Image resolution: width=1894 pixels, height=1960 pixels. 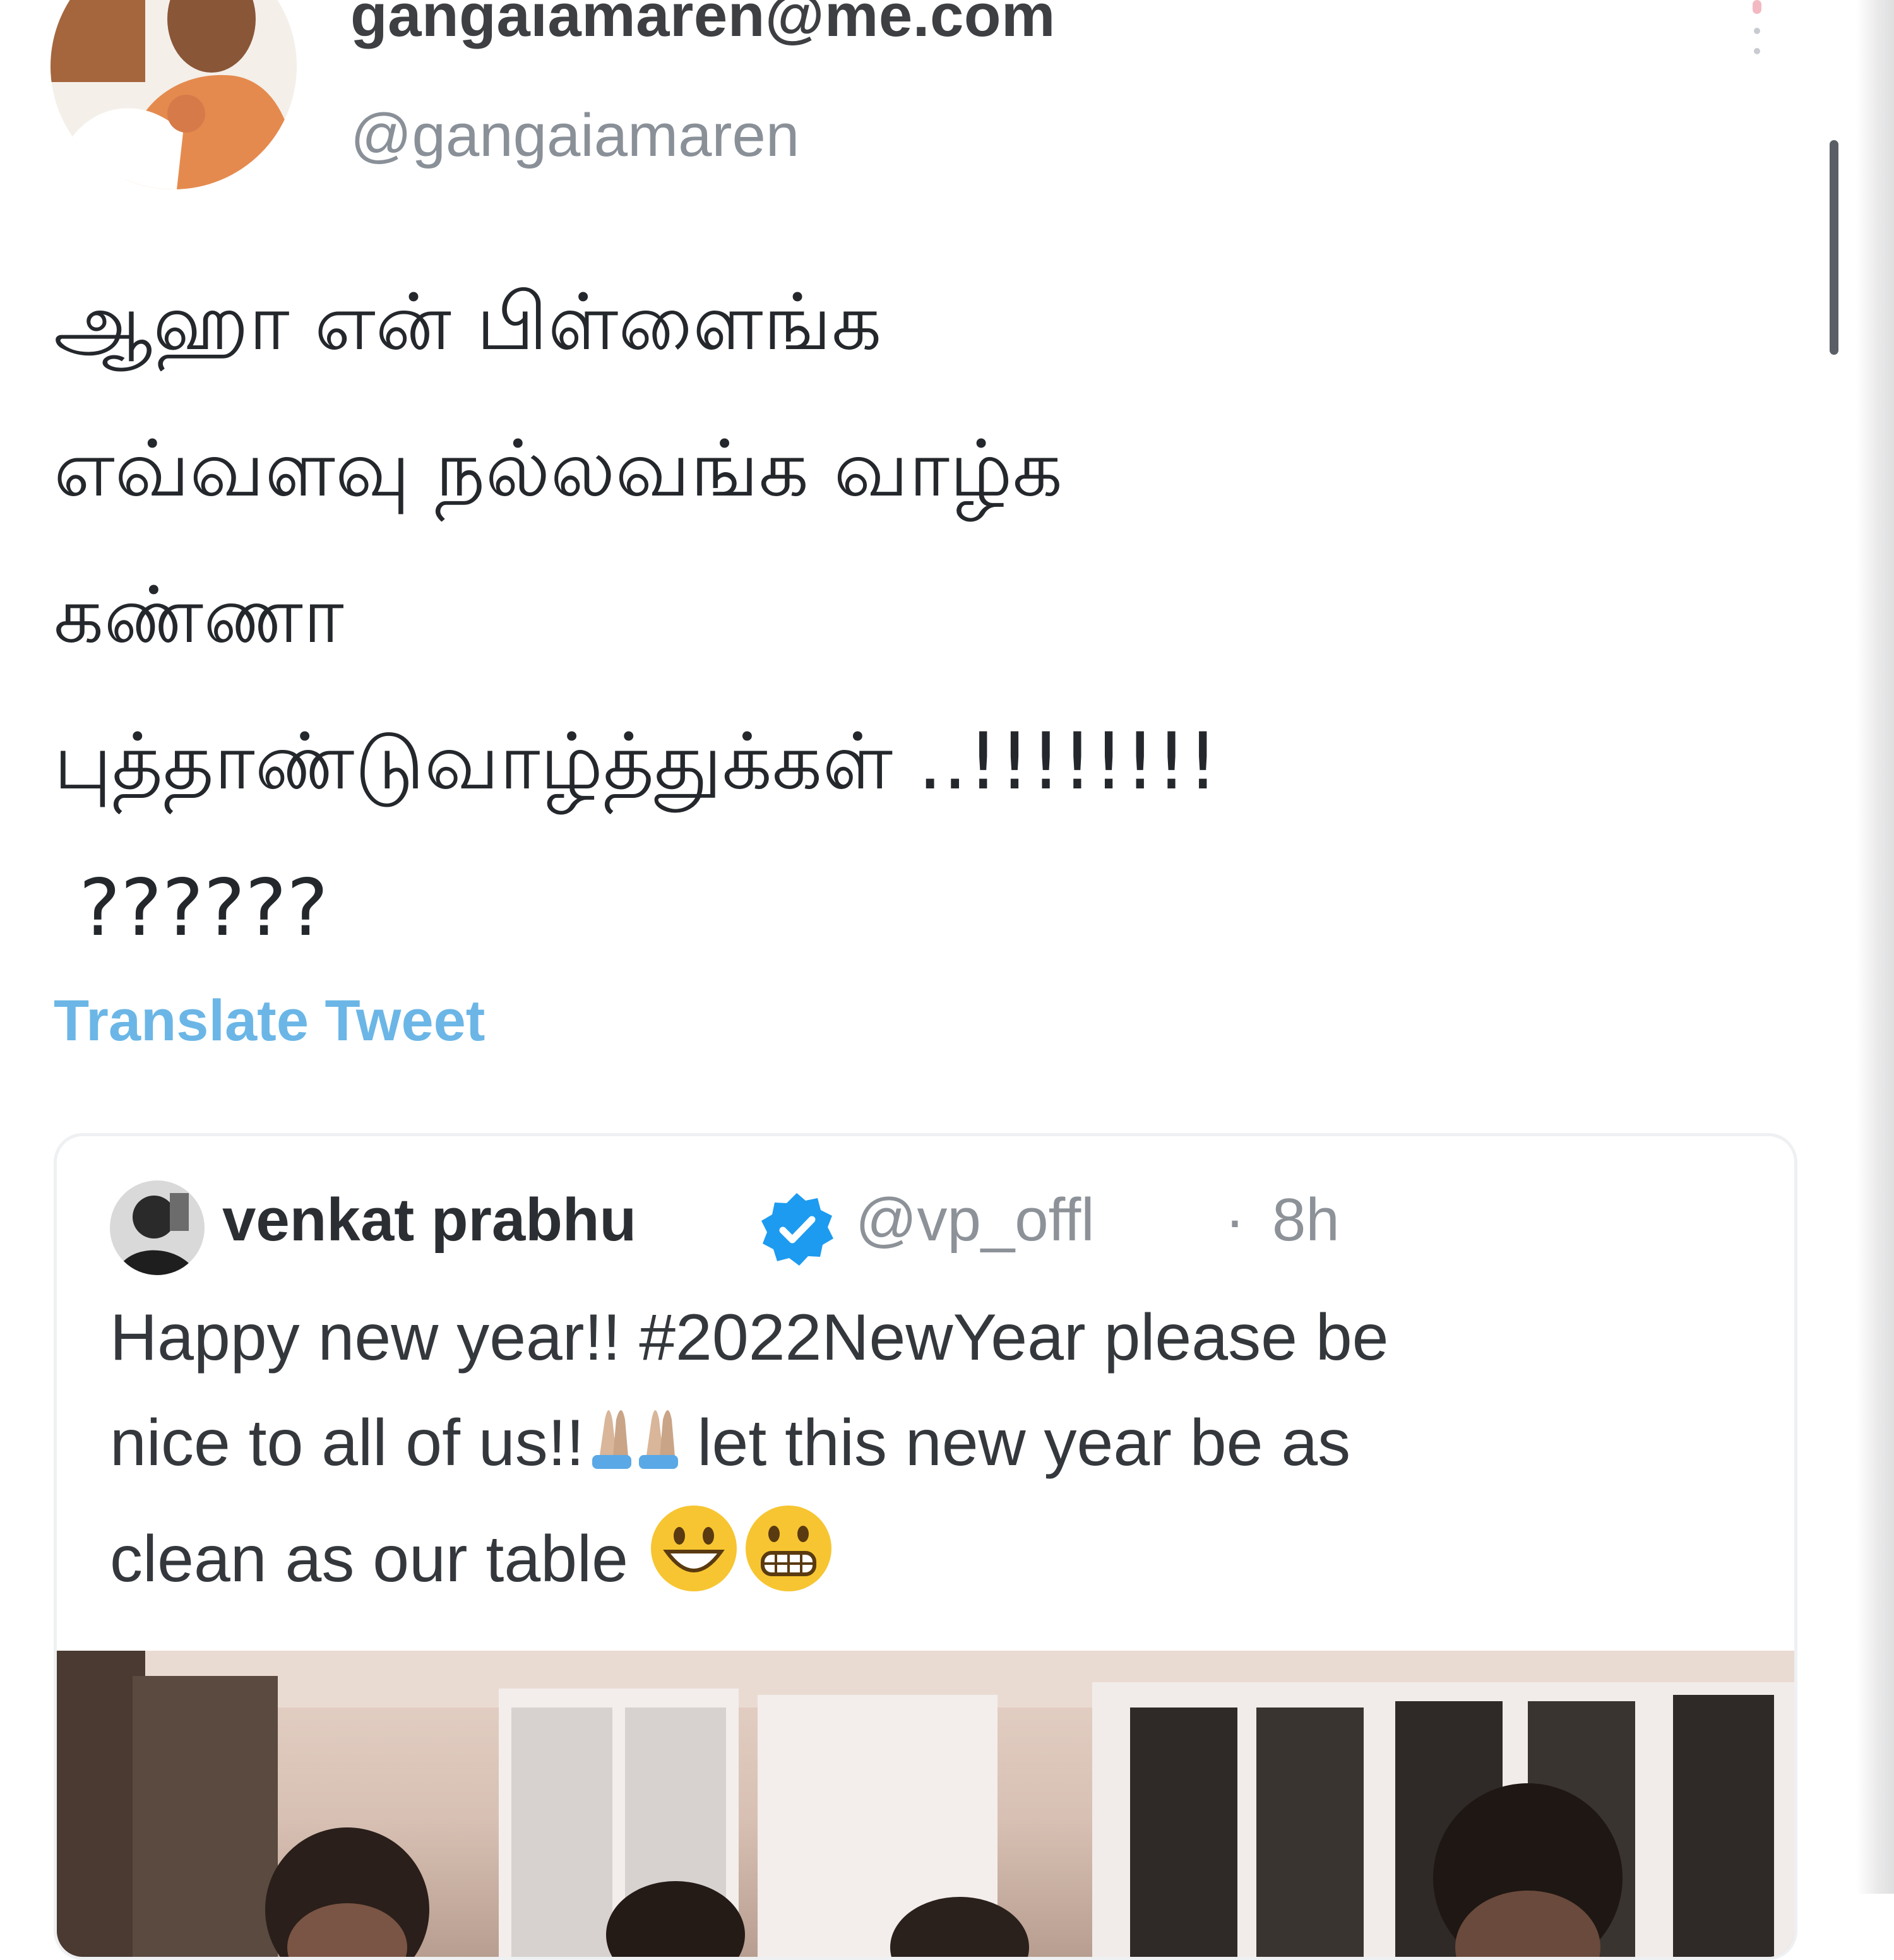 What do you see at coordinates (1834, 247) in the screenshot?
I see `scrollbar-thumb` at bounding box center [1834, 247].